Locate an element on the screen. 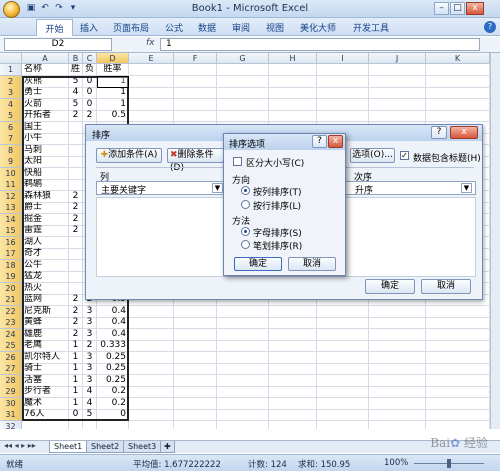  sort-by-row-radio is located at coordinates (245, 204).